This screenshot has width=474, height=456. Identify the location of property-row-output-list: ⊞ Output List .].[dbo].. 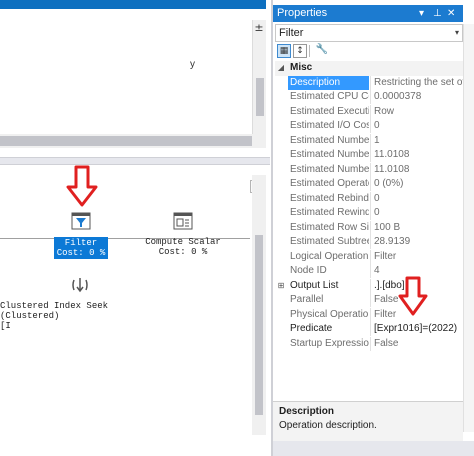
(369, 286).